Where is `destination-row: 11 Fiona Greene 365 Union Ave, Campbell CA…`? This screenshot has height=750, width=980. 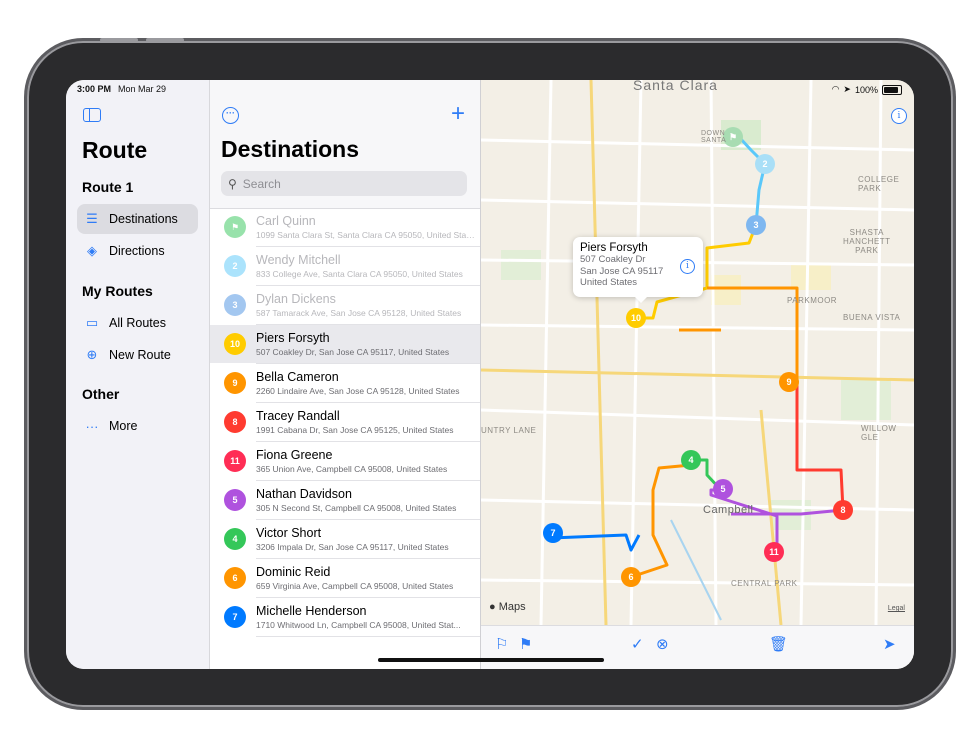 destination-row: 11 Fiona Greene 365 Union Ave, Campbell CA… is located at coordinates (345, 461).